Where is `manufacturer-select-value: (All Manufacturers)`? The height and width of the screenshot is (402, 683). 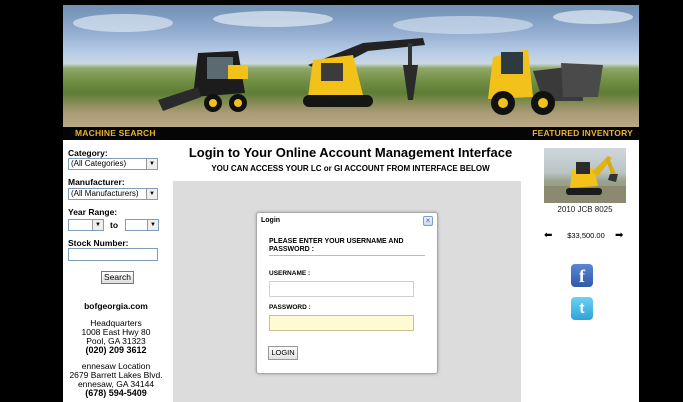 manufacturer-select-value: (All Manufacturers) is located at coordinates (105, 193).